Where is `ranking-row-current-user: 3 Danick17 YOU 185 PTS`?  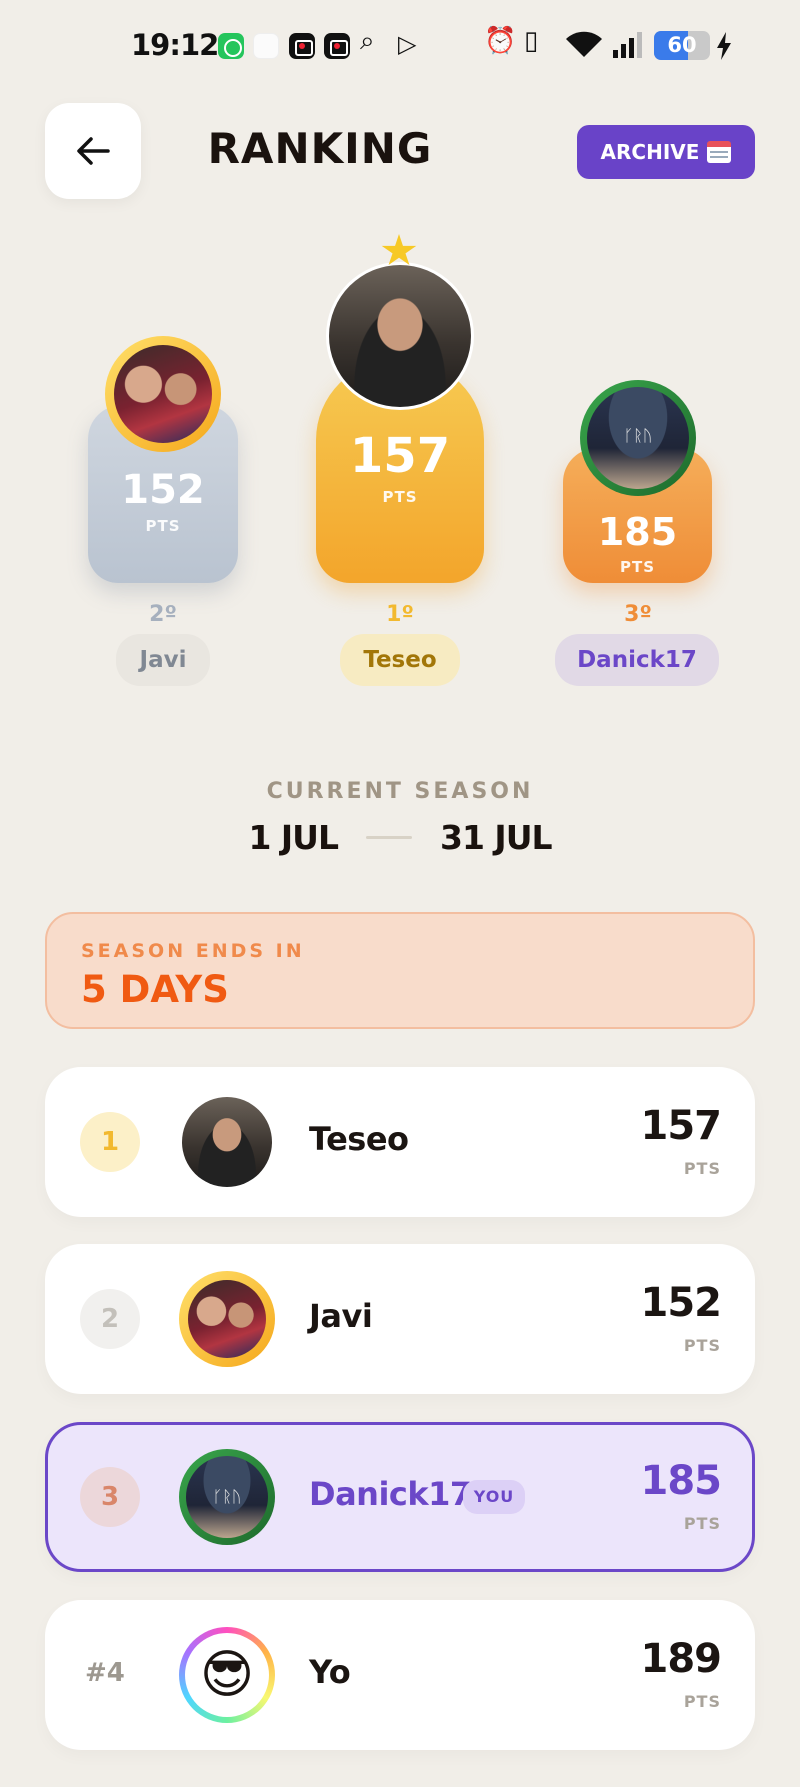
ranking-row-current-user: 3 Danick17 YOU 185 PTS is located at coordinates (400, 1497).